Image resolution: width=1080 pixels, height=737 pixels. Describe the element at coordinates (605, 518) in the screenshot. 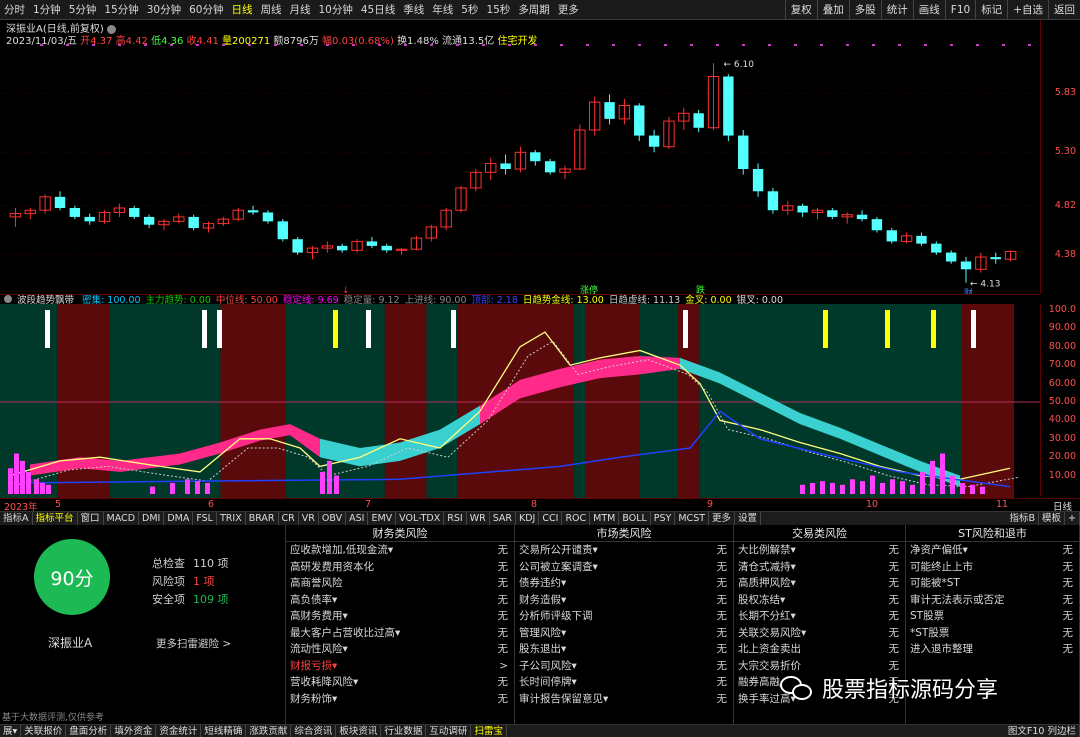

I see `indicator-tab: MTM` at that location.